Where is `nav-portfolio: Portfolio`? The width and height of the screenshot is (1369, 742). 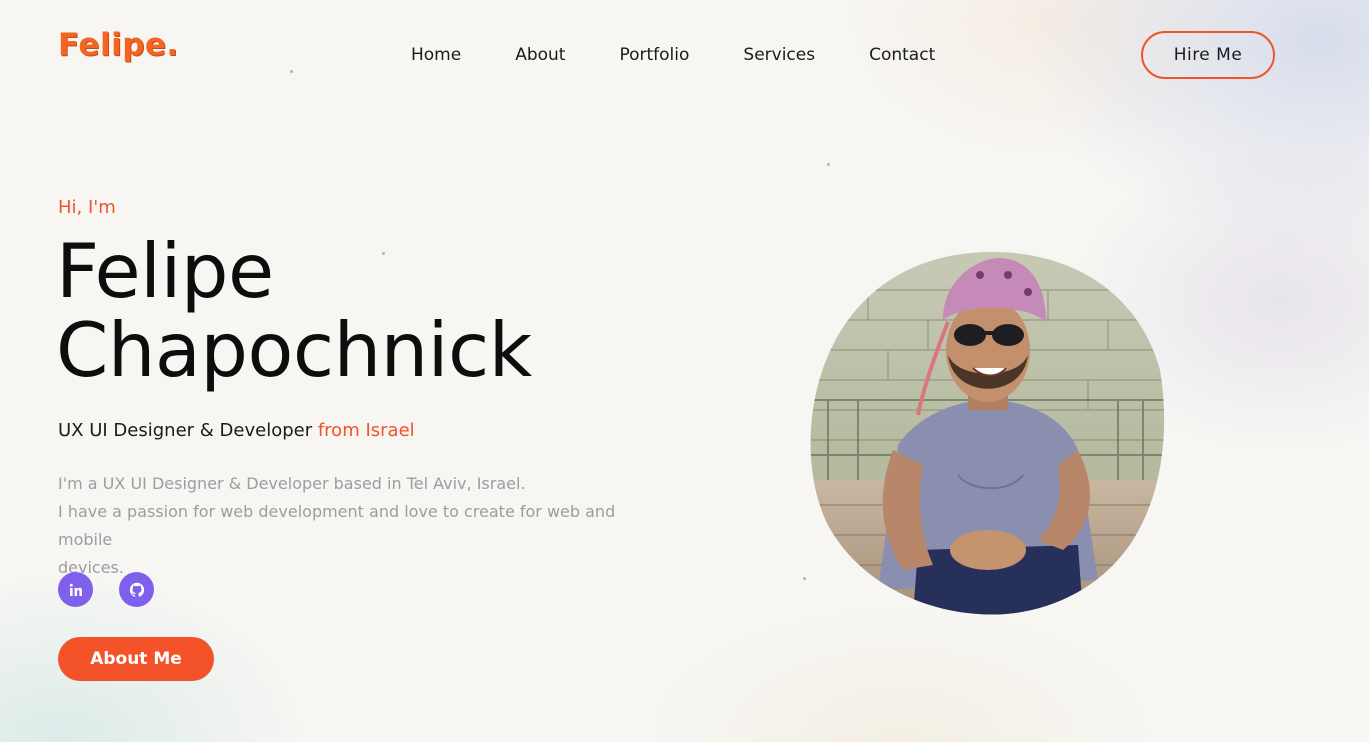
nav-portfolio: Portfolio is located at coordinates (654, 55).